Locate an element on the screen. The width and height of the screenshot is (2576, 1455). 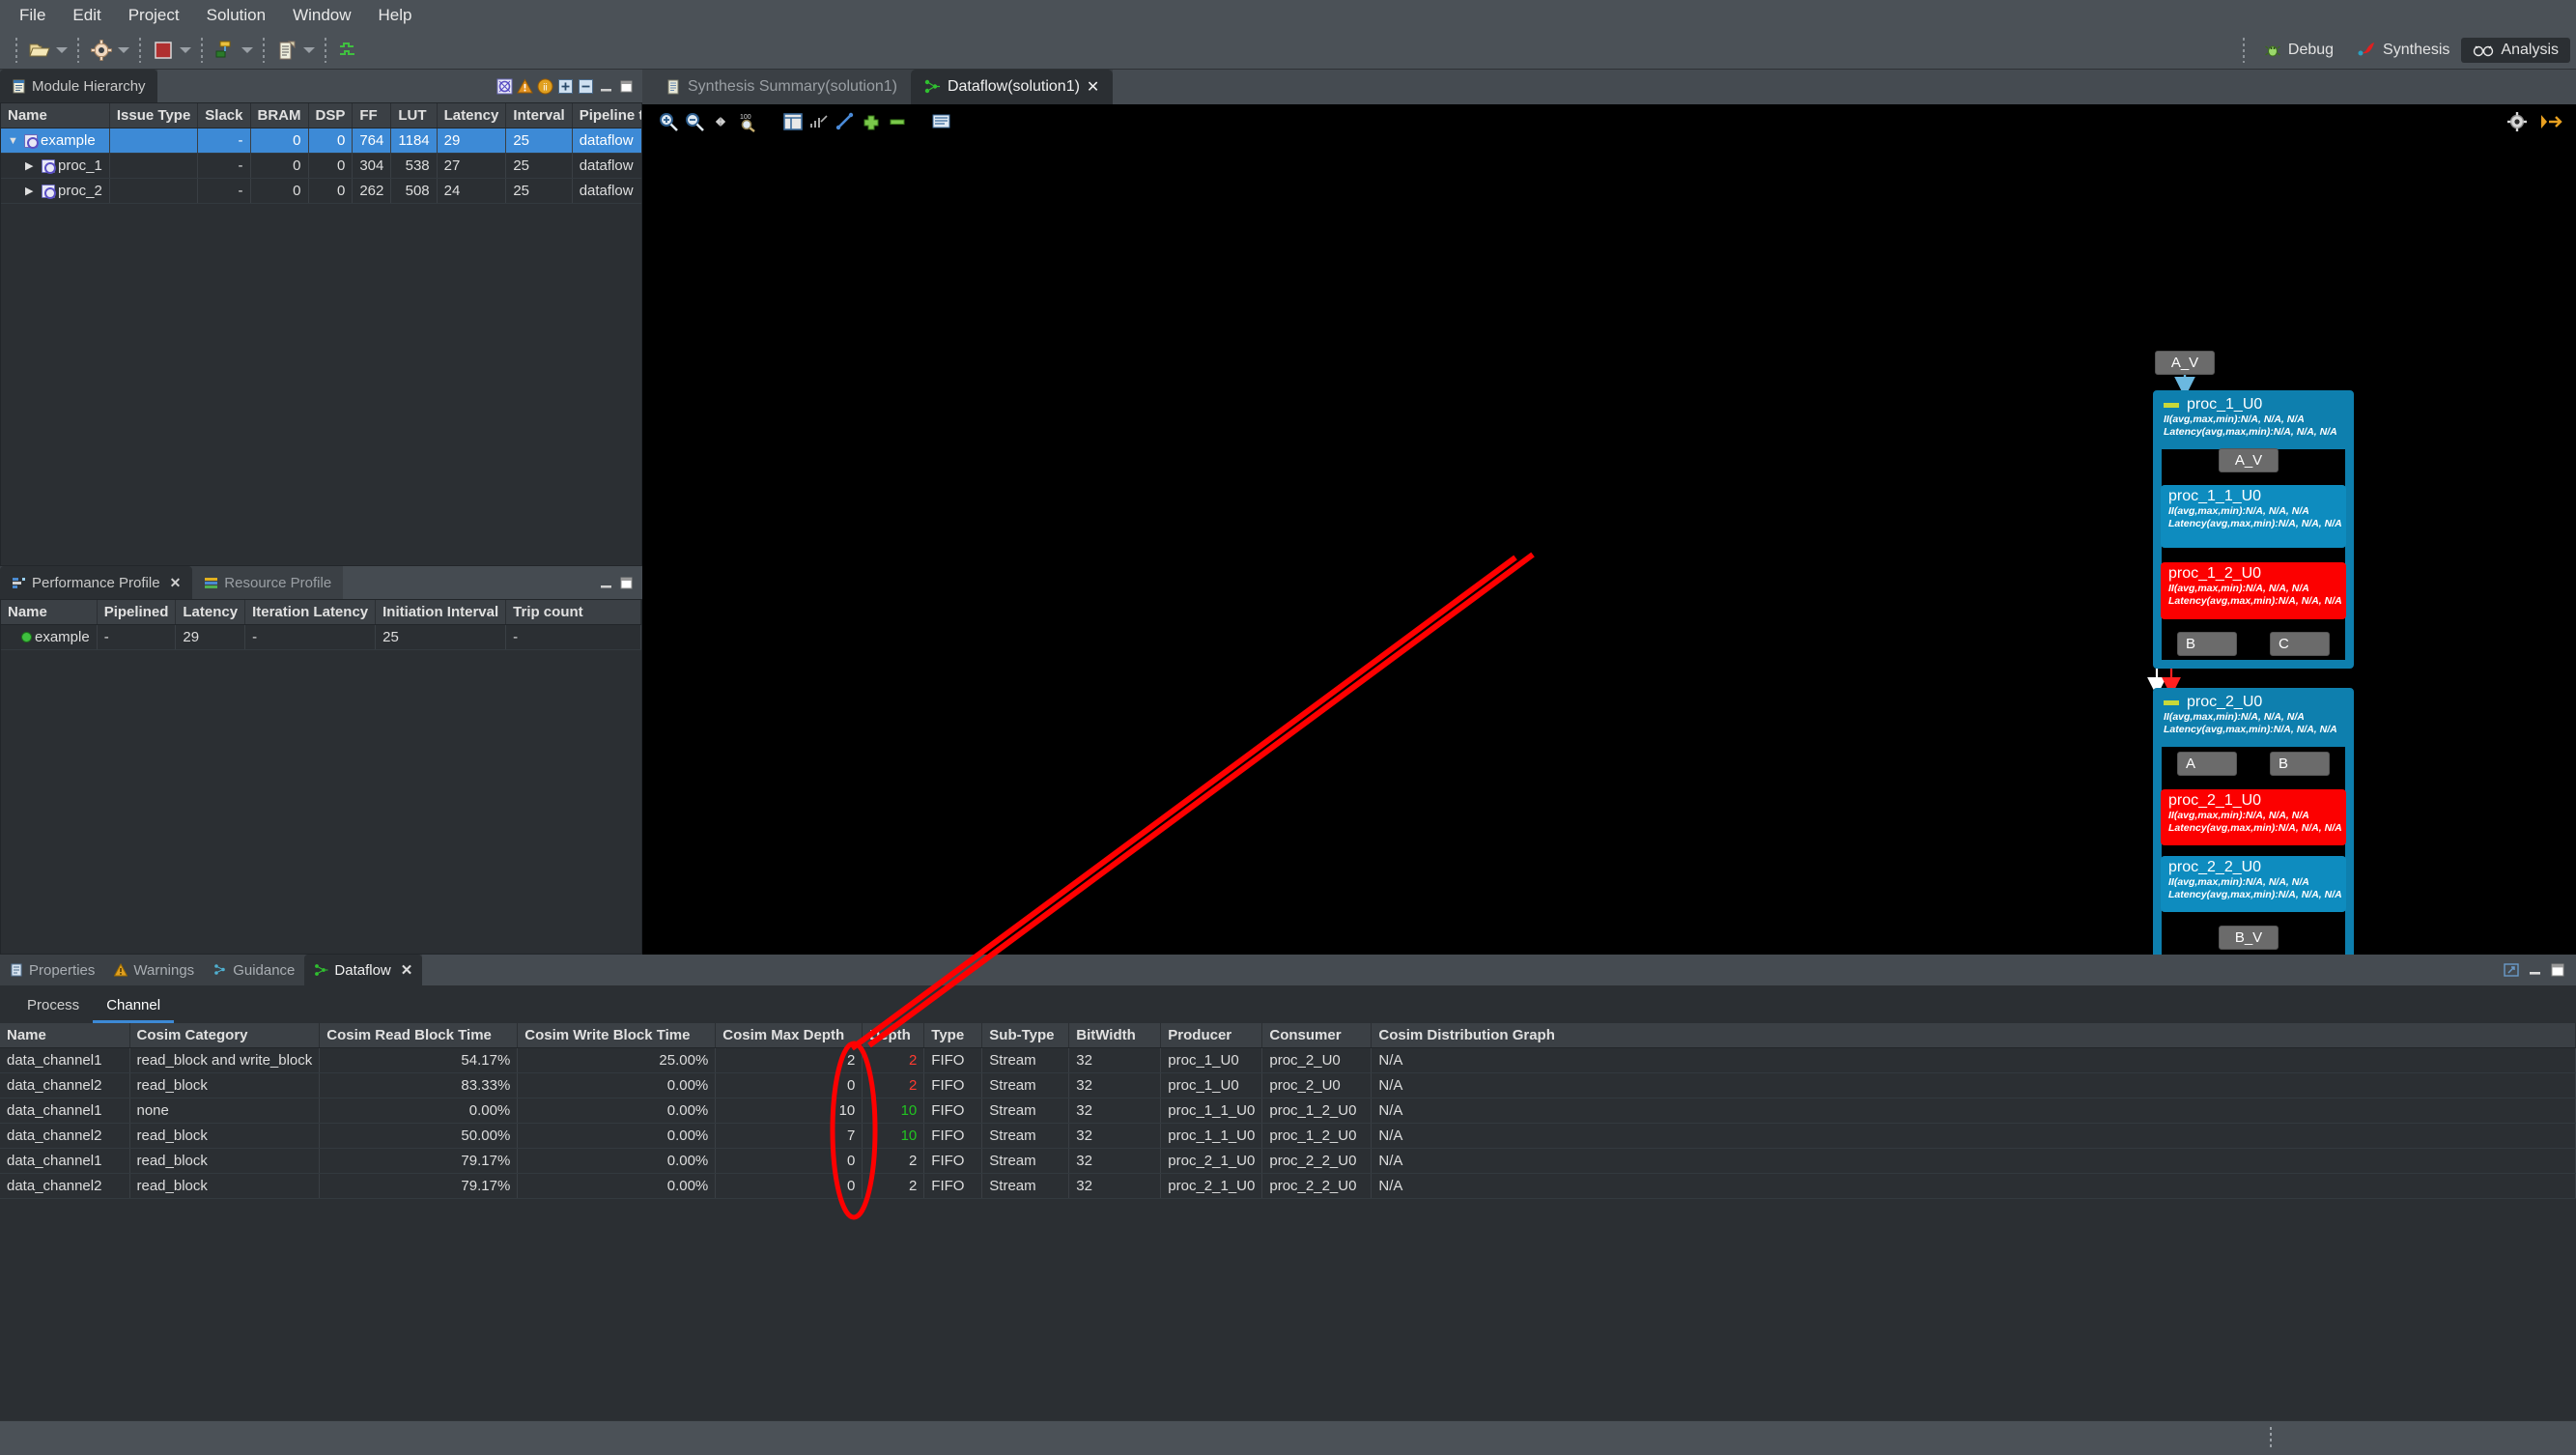
twisty-collapsed-icon: ▶ is located at coordinates (32, 191).